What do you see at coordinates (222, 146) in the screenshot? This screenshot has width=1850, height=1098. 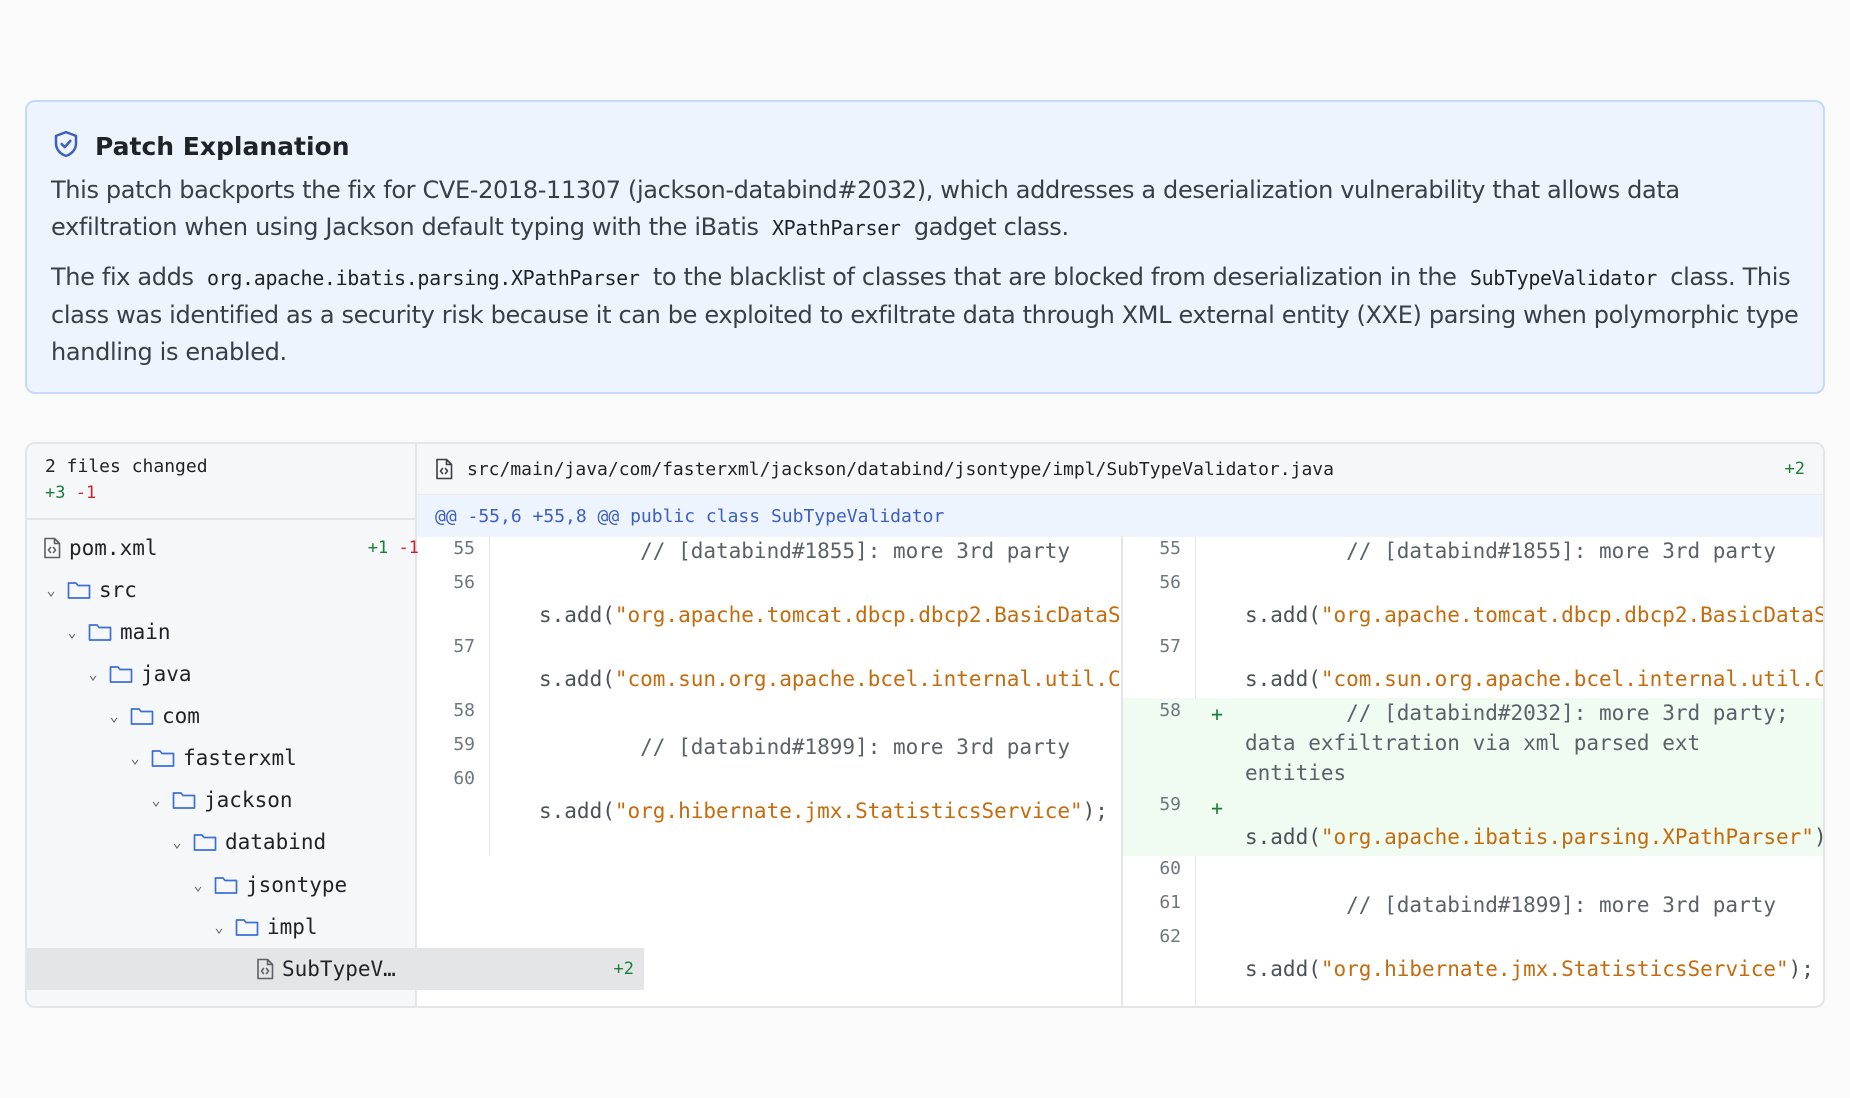 I see `patch-explanation-title: Patch Explanation` at bounding box center [222, 146].